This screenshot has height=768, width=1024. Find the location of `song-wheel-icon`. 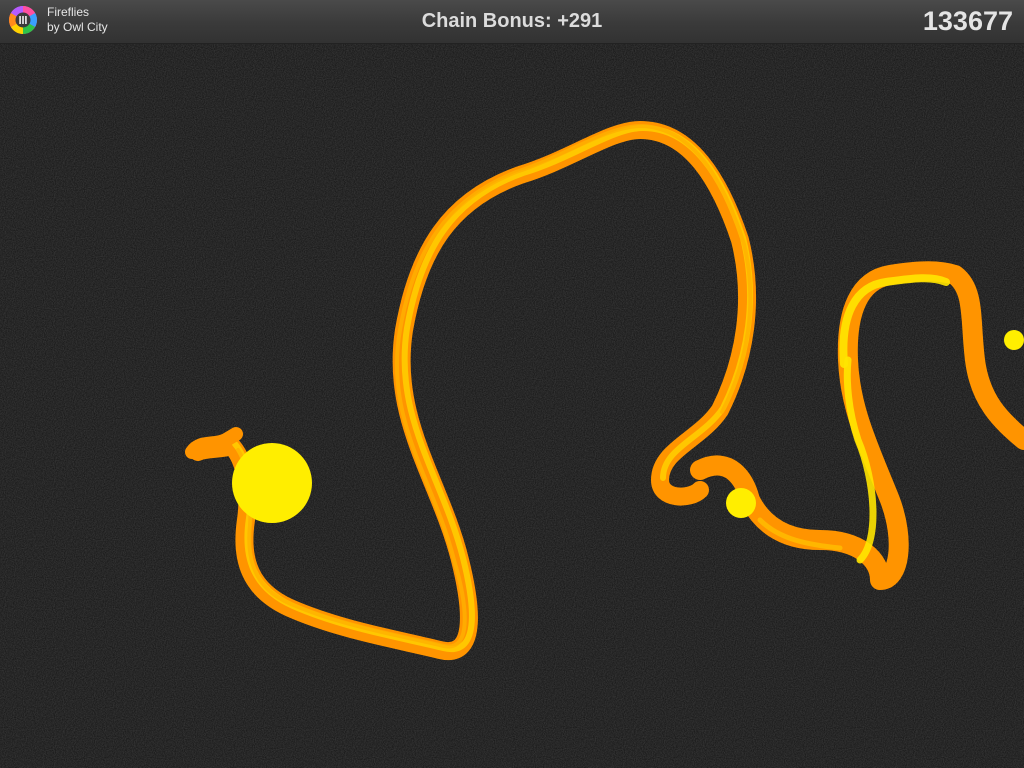

song-wheel-icon is located at coordinates (23, 20).